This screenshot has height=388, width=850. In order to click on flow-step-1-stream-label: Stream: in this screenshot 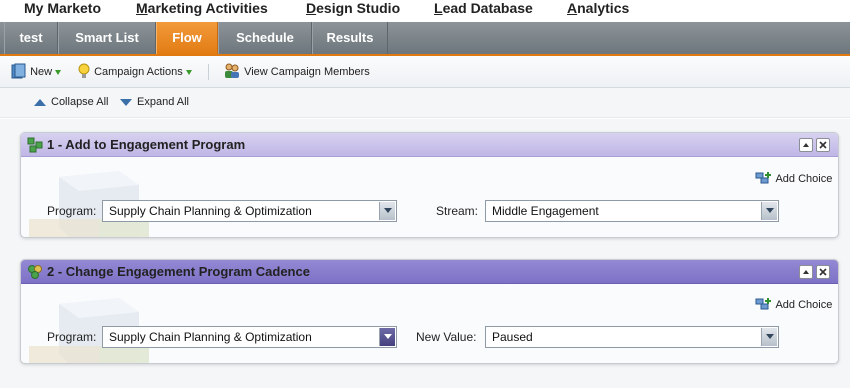, I will do `click(457, 211)`.